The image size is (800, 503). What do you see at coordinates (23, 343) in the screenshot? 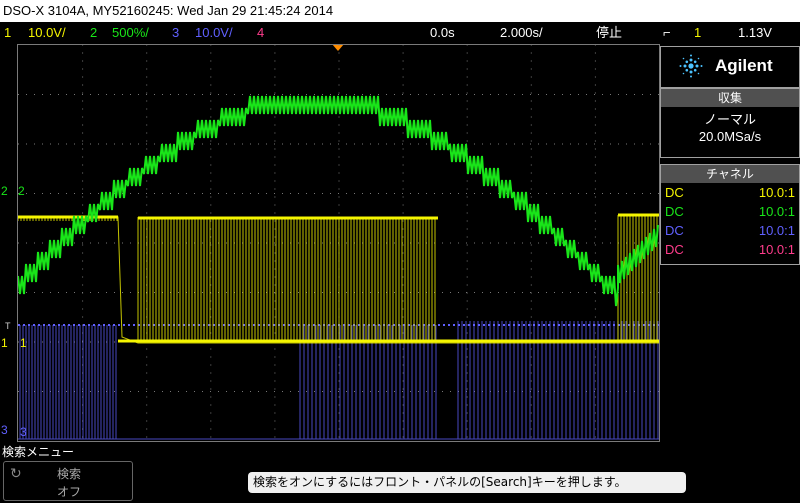
I see `ch1-label: 1` at bounding box center [23, 343].